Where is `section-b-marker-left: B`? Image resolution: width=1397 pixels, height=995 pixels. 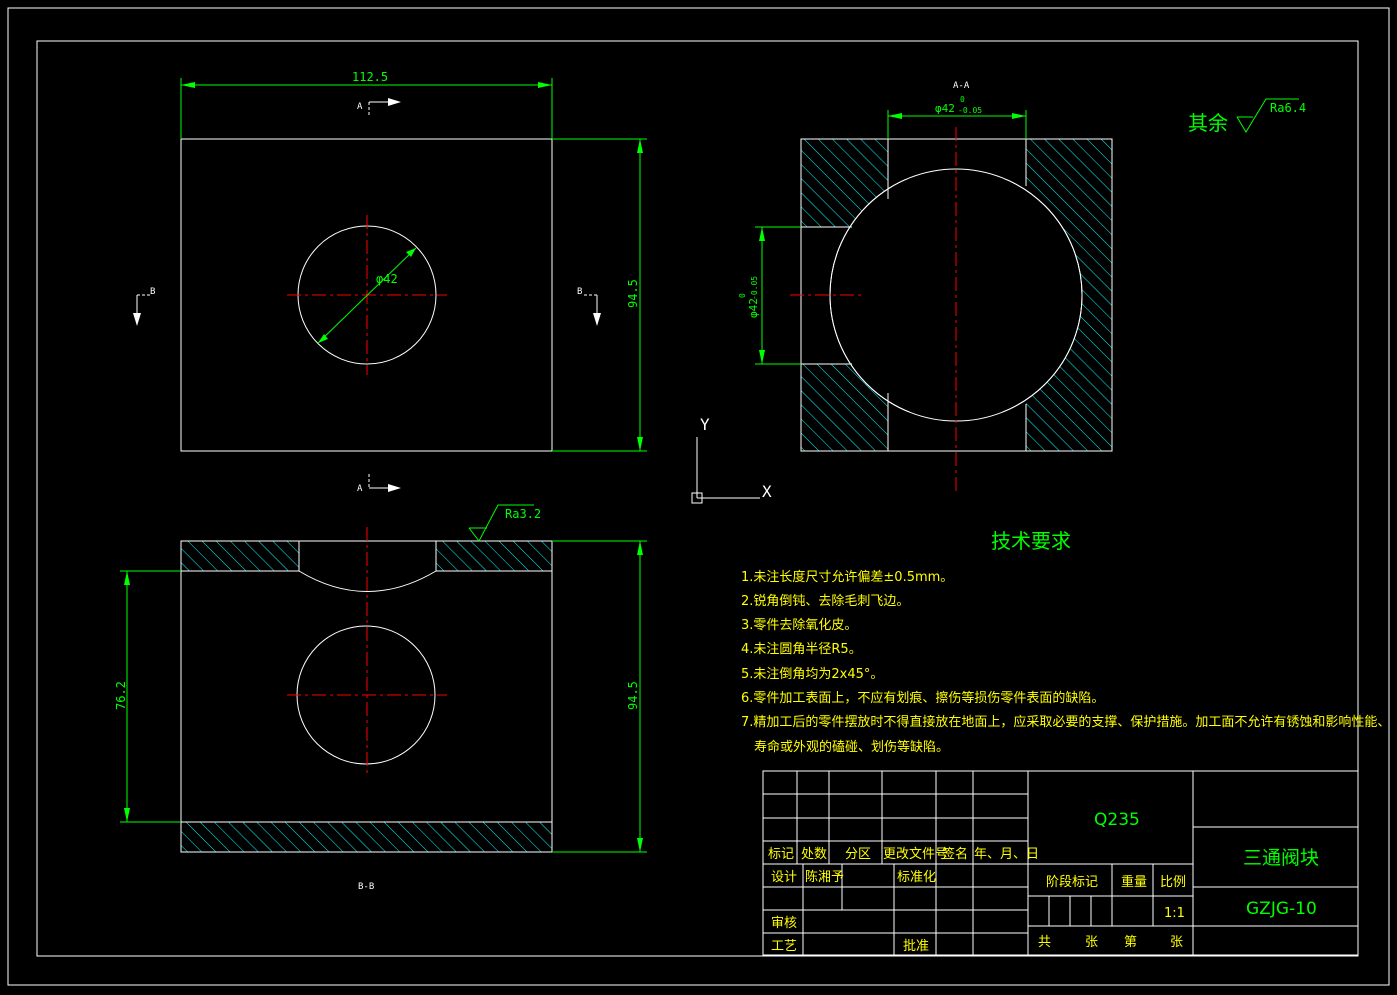
section-b-marker-left: B is located at coordinates (144, 306).